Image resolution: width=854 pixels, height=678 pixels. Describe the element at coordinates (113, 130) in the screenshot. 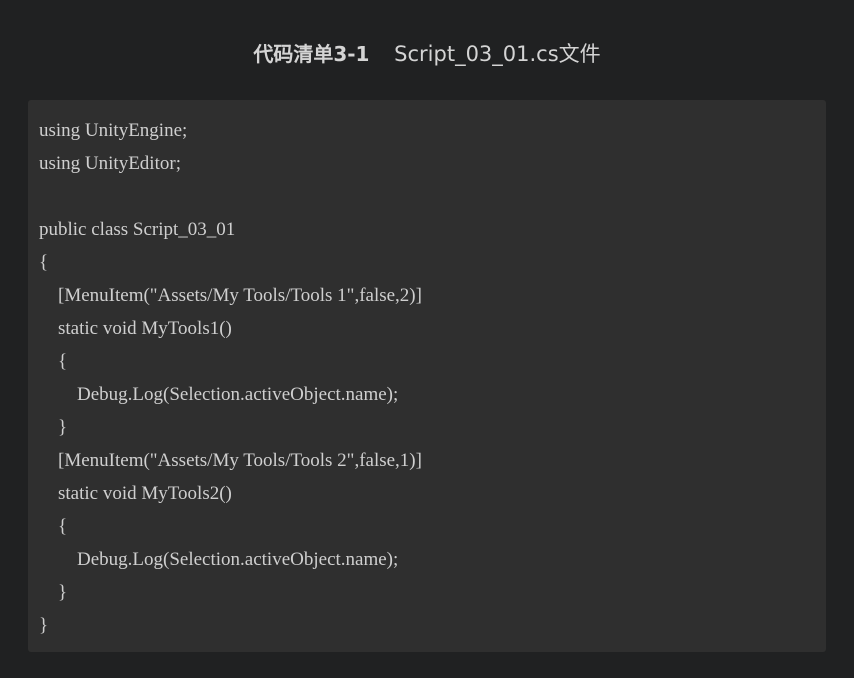

I see `code-line: using UnityEngine;` at that location.